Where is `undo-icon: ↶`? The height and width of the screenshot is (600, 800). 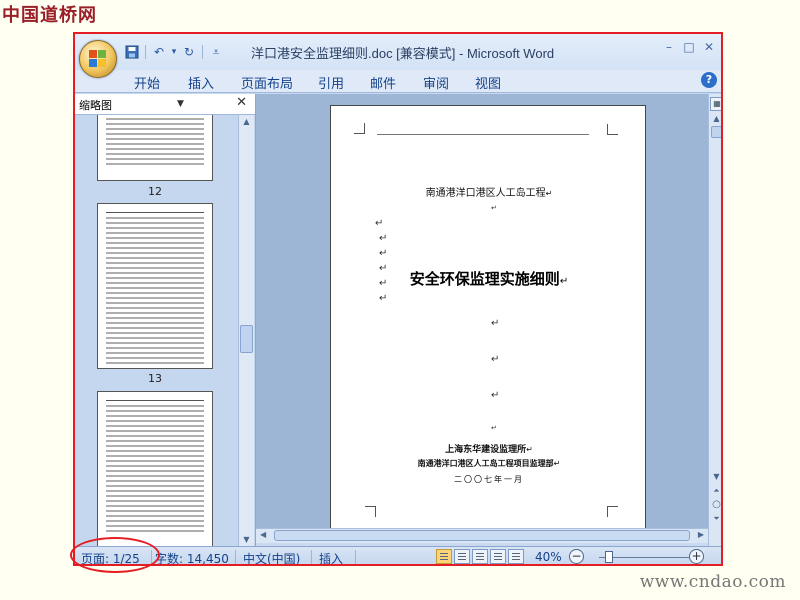 undo-icon: ↶ is located at coordinates (159, 52).